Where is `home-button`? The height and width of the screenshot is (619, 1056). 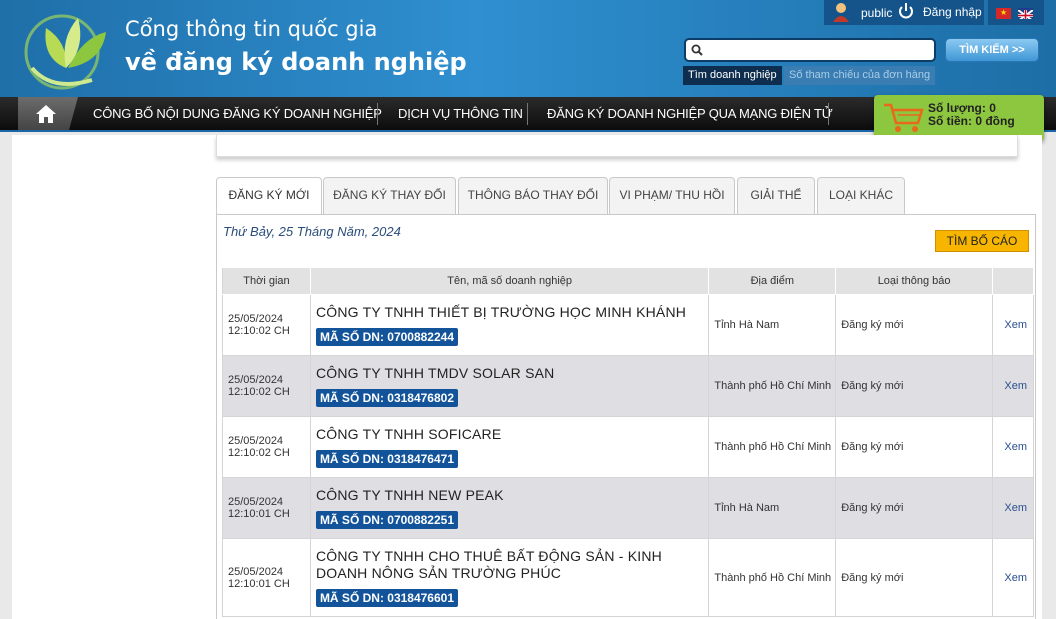
home-button is located at coordinates (48, 113).